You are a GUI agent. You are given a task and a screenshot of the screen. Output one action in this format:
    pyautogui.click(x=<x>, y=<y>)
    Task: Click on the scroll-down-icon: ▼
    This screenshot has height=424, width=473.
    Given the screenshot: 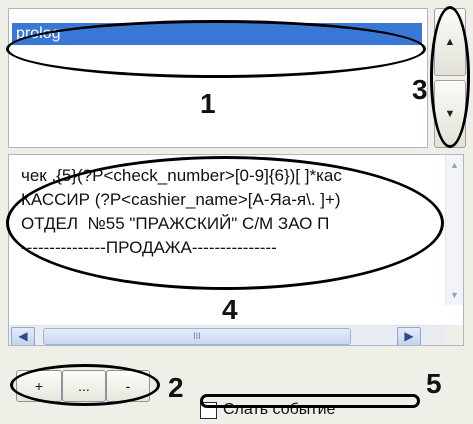 What is the action you would take?
    pyautogui.click(x=454, y=295)
    